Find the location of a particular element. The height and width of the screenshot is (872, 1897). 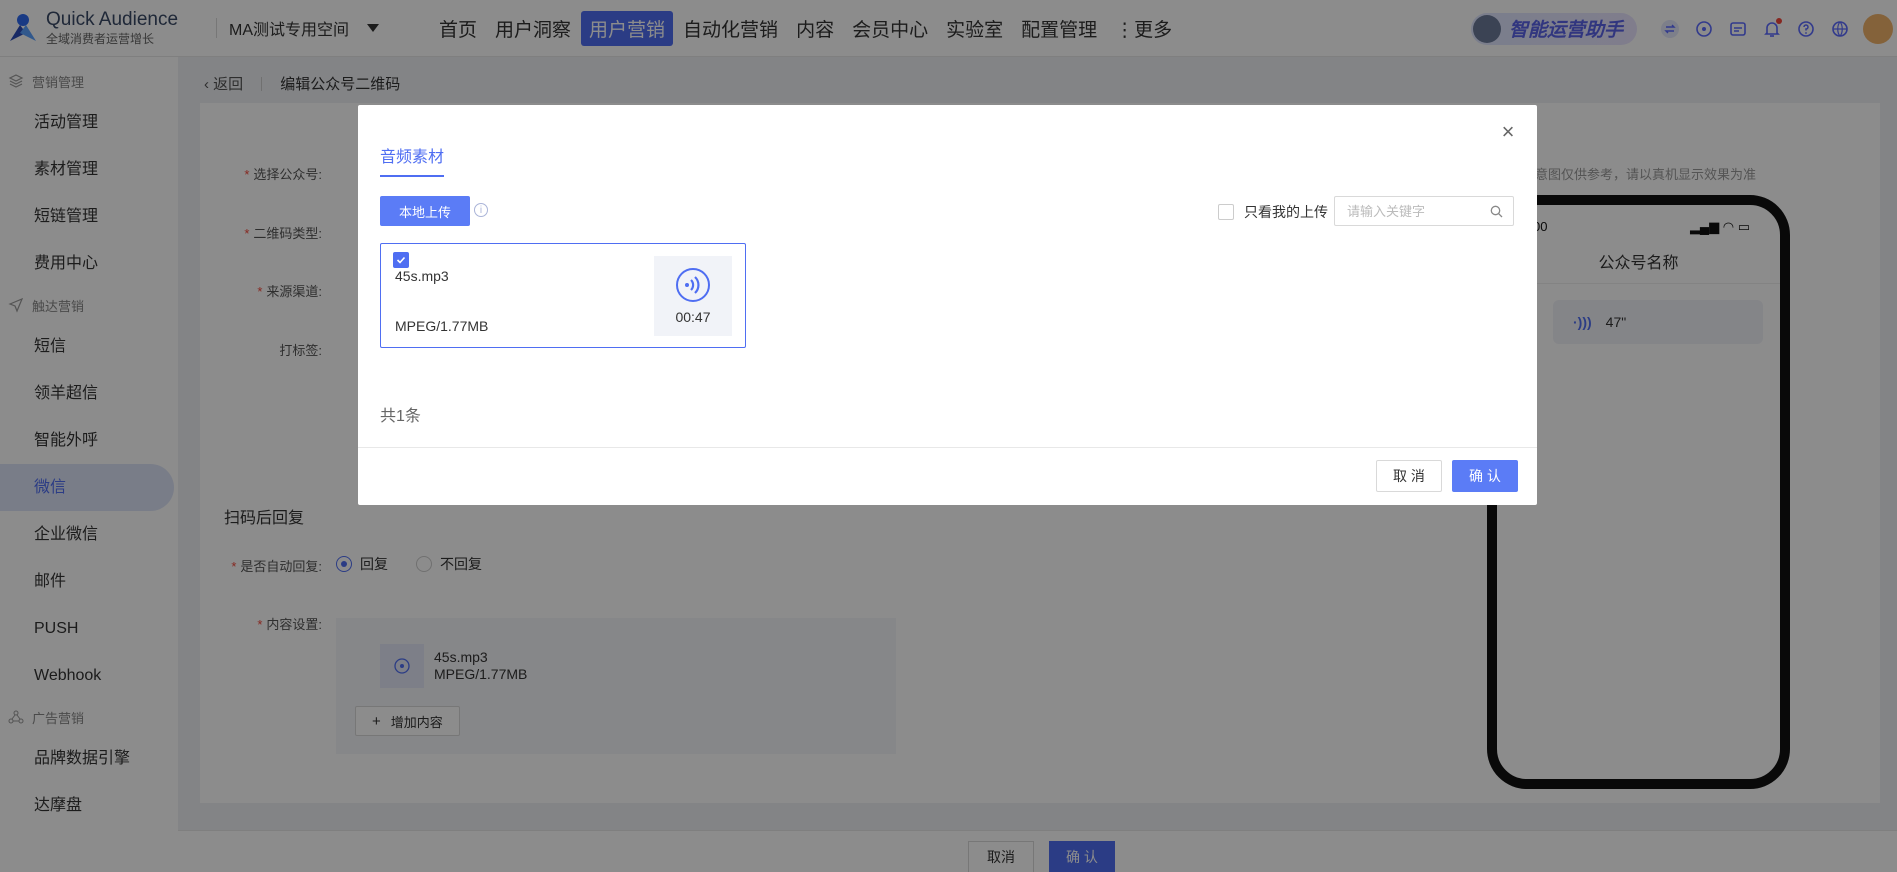

check-icon is located at coordinates (401, 260).